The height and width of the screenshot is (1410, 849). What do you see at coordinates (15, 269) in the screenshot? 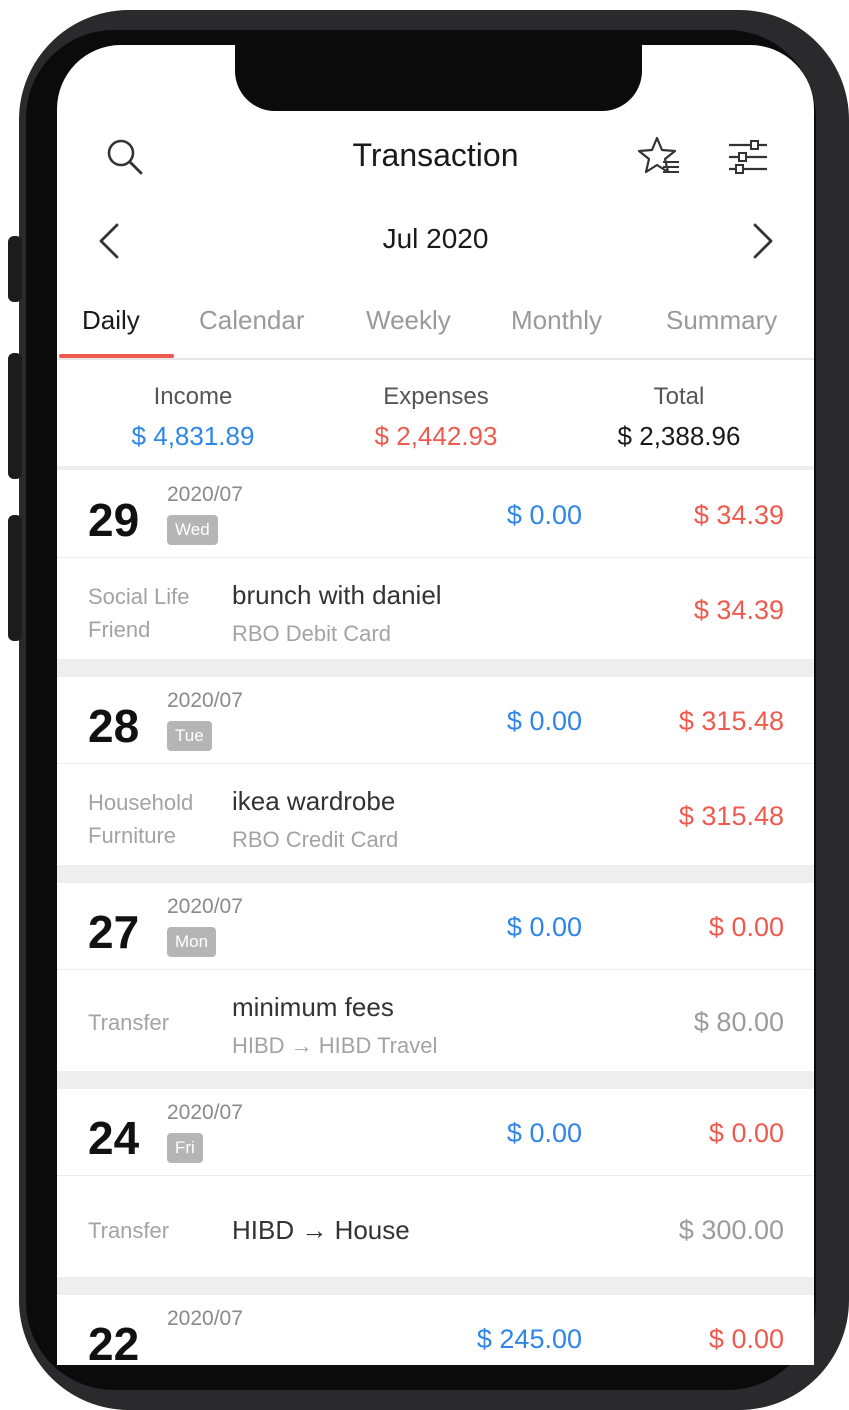
I see `mute-switch` at bounding box center [15, 269].